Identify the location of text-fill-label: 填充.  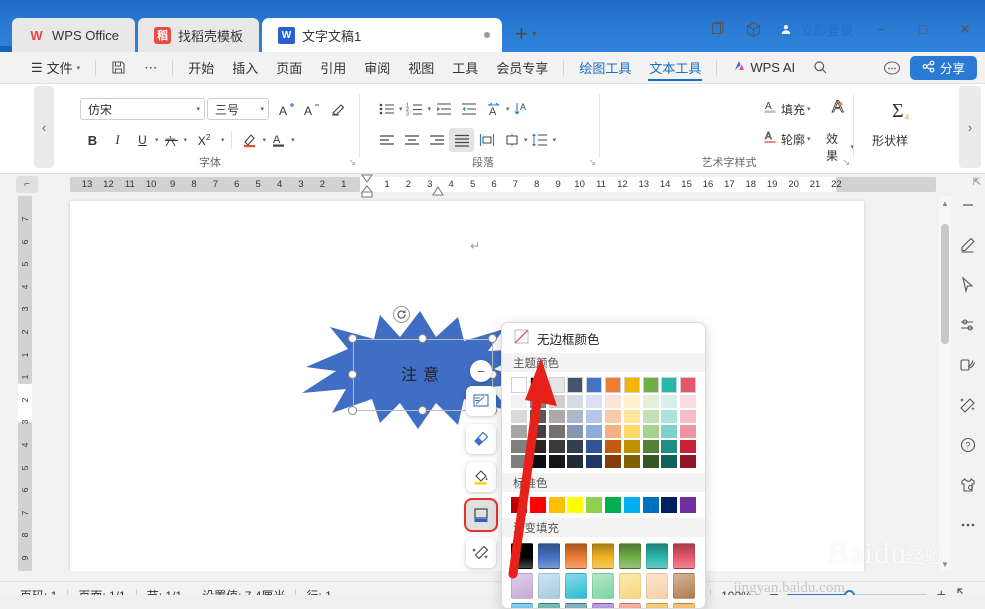
(793, 109).